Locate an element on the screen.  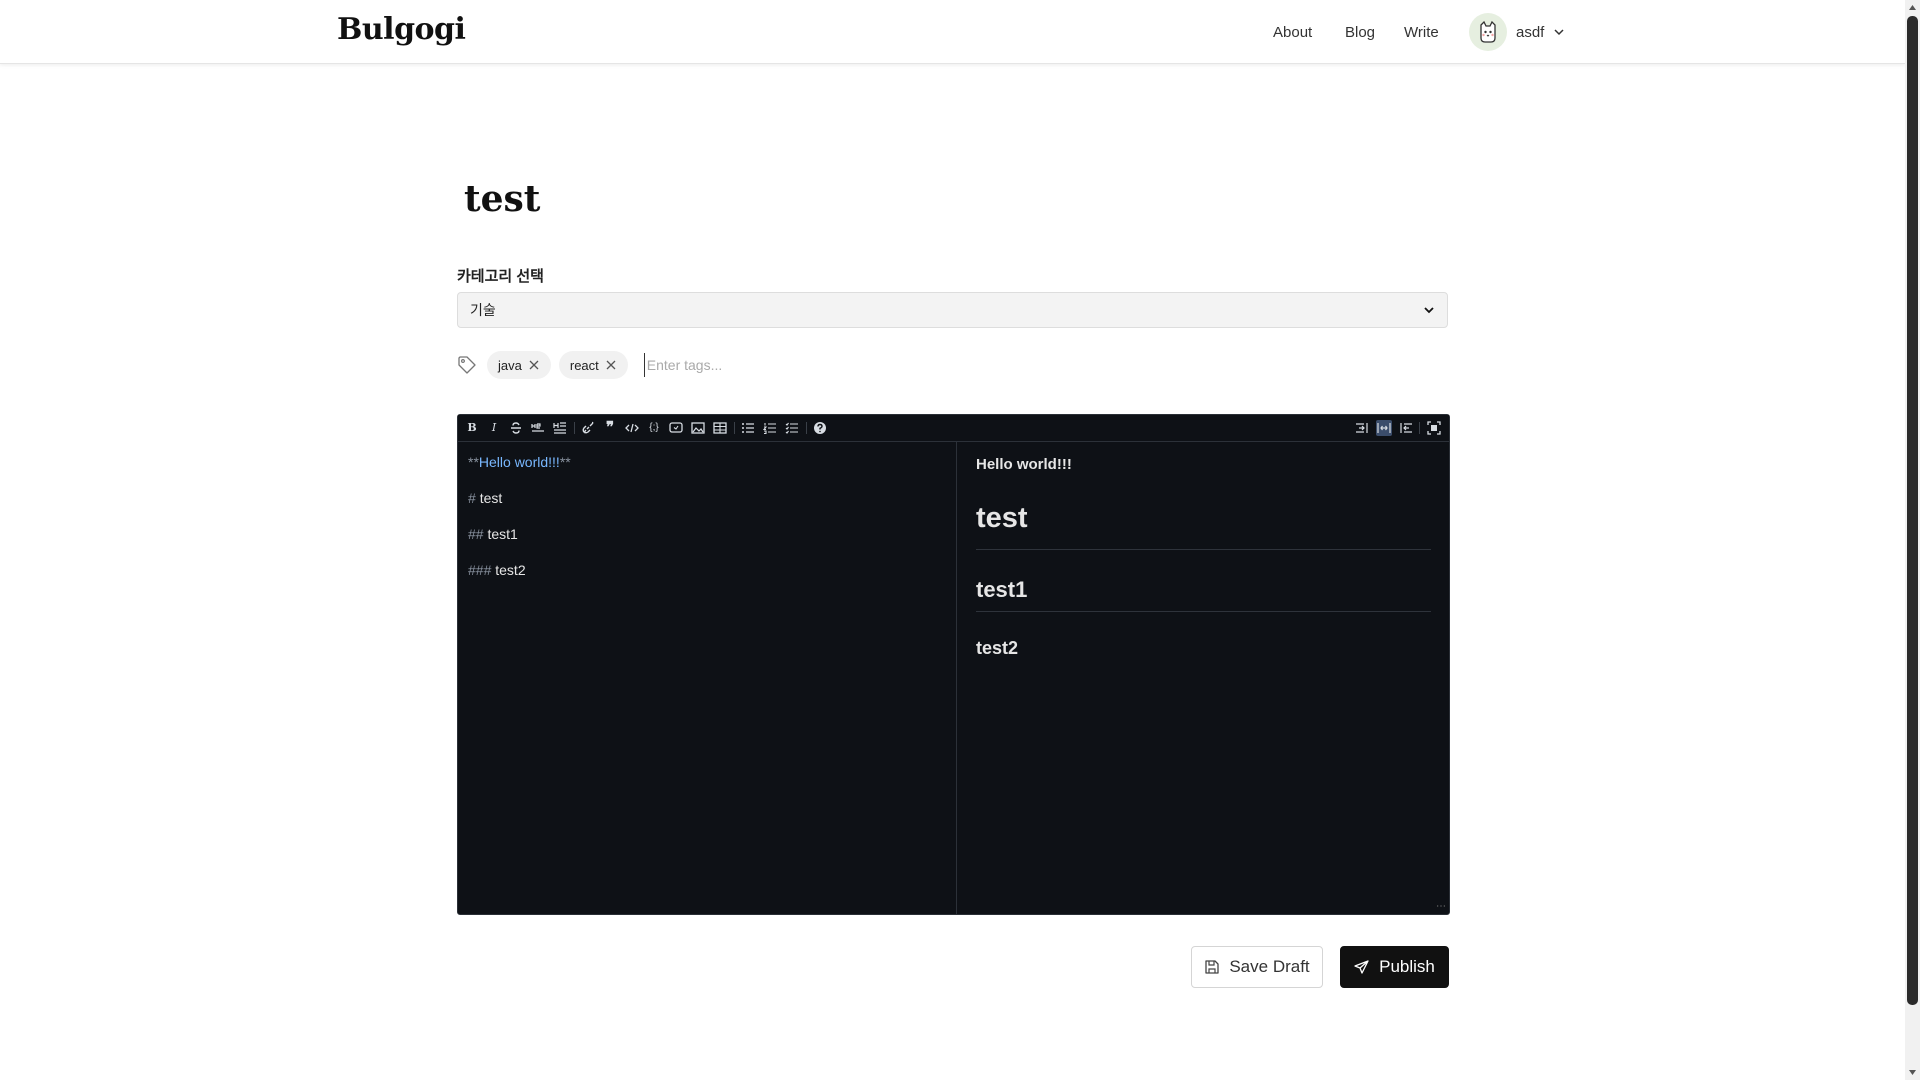
publish-button: Publish is located at coordinates (1394, 967).